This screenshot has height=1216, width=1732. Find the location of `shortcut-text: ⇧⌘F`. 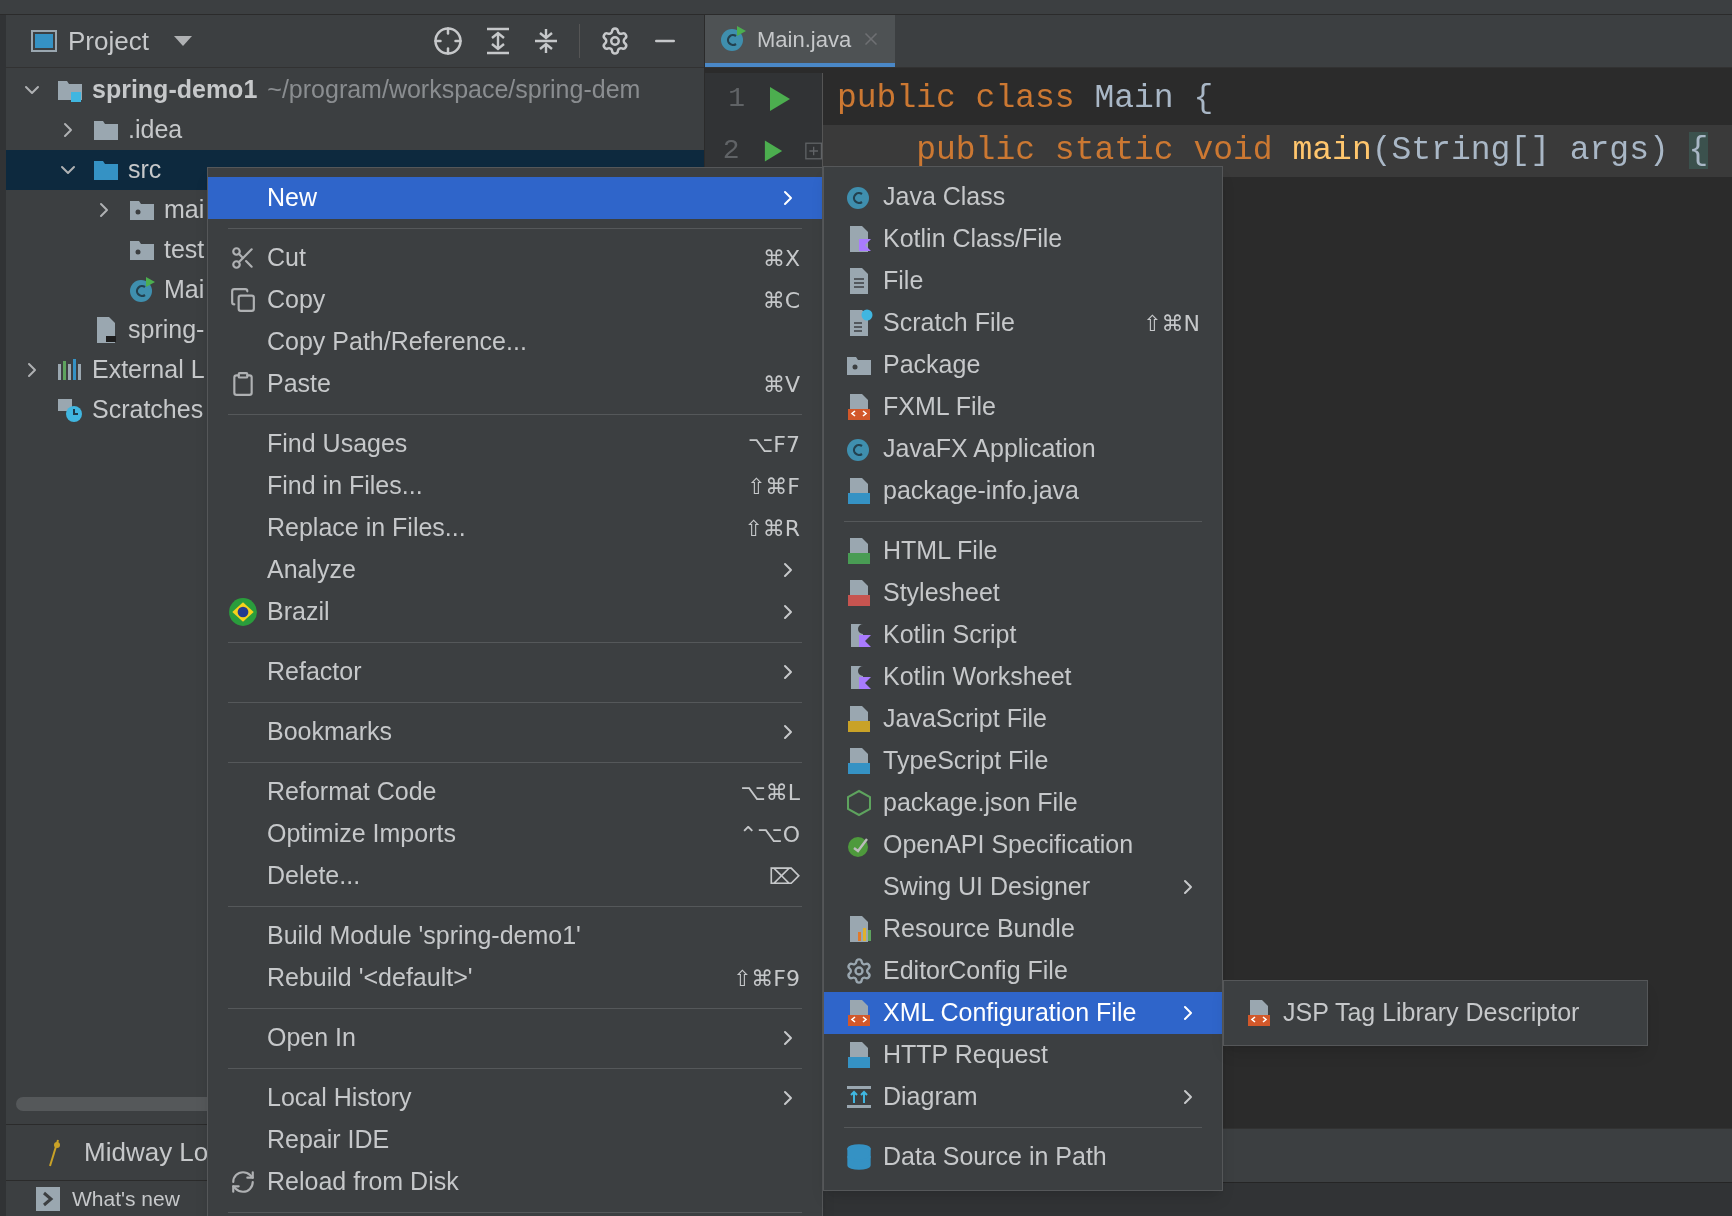

shortcut-text: ⇧⌘F is located at coordinates (773, 486).